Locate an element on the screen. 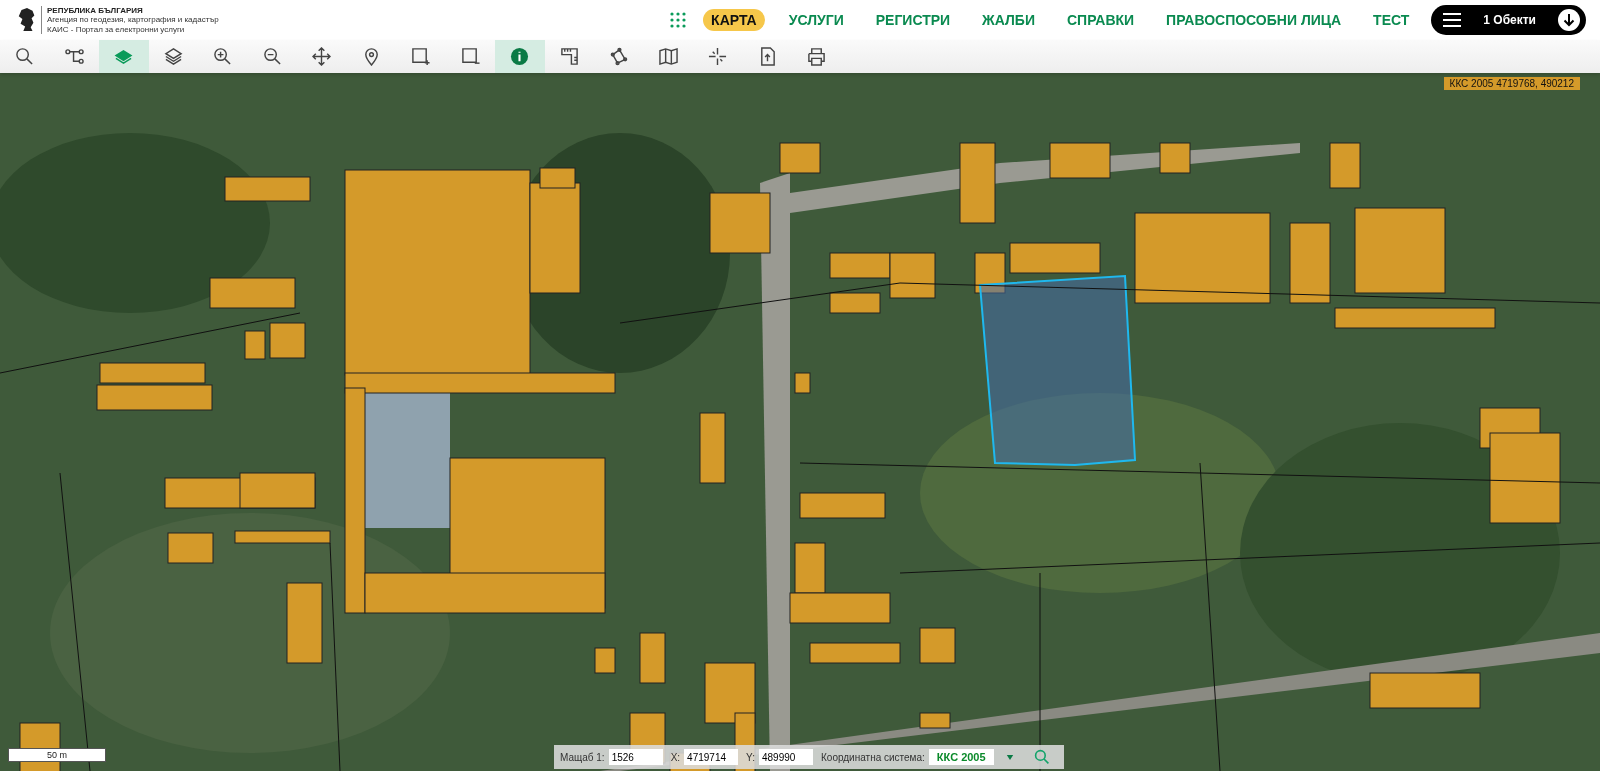  zoom-in-icon is located at coordinates (223, 56).